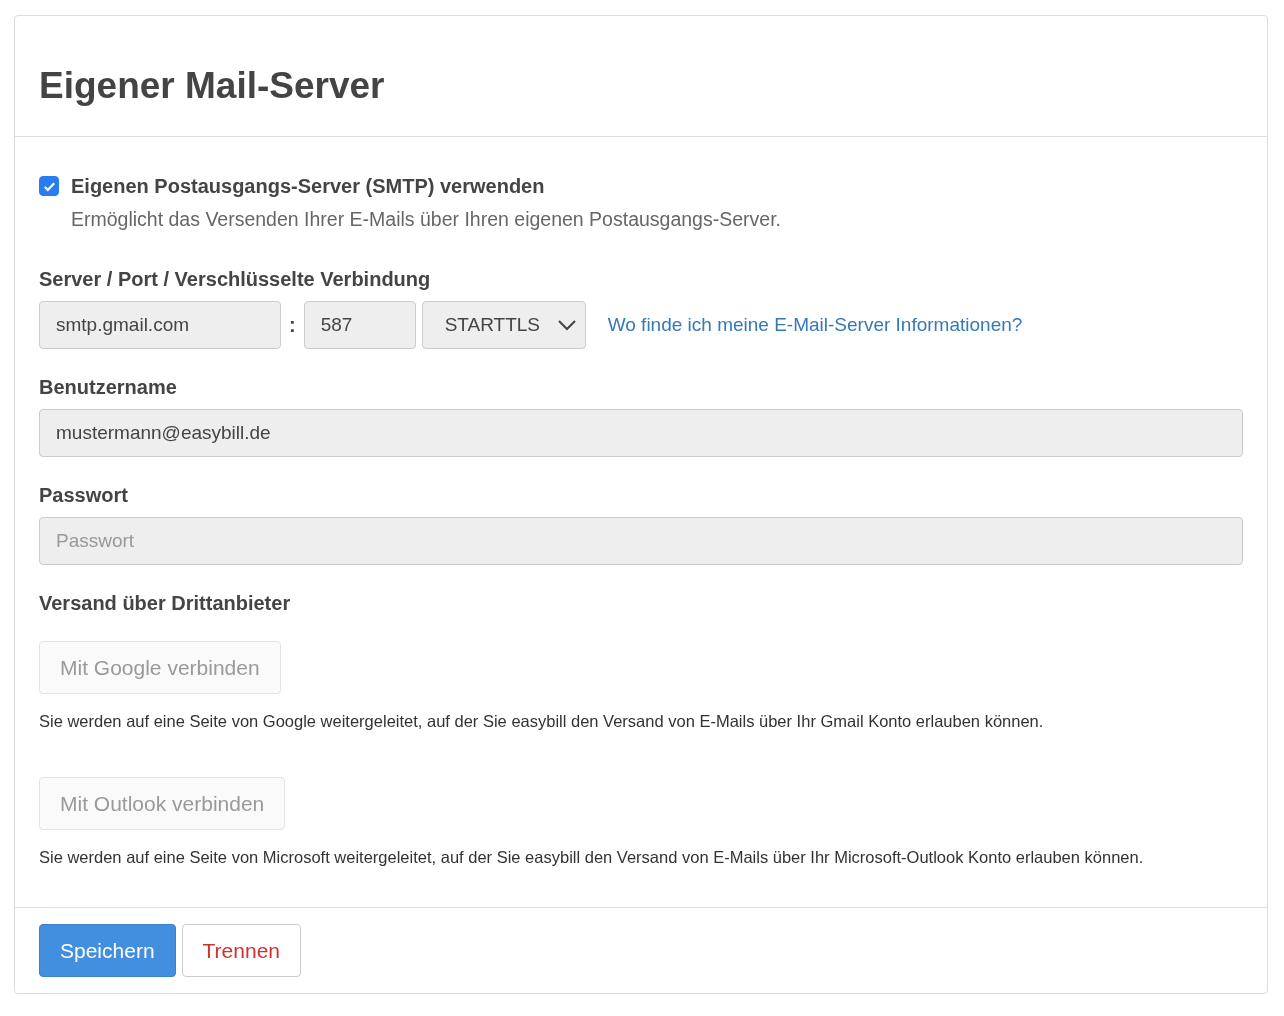 The image size is (1284, 1016). I want to click on chevron-down-icon, so click(566, 325).